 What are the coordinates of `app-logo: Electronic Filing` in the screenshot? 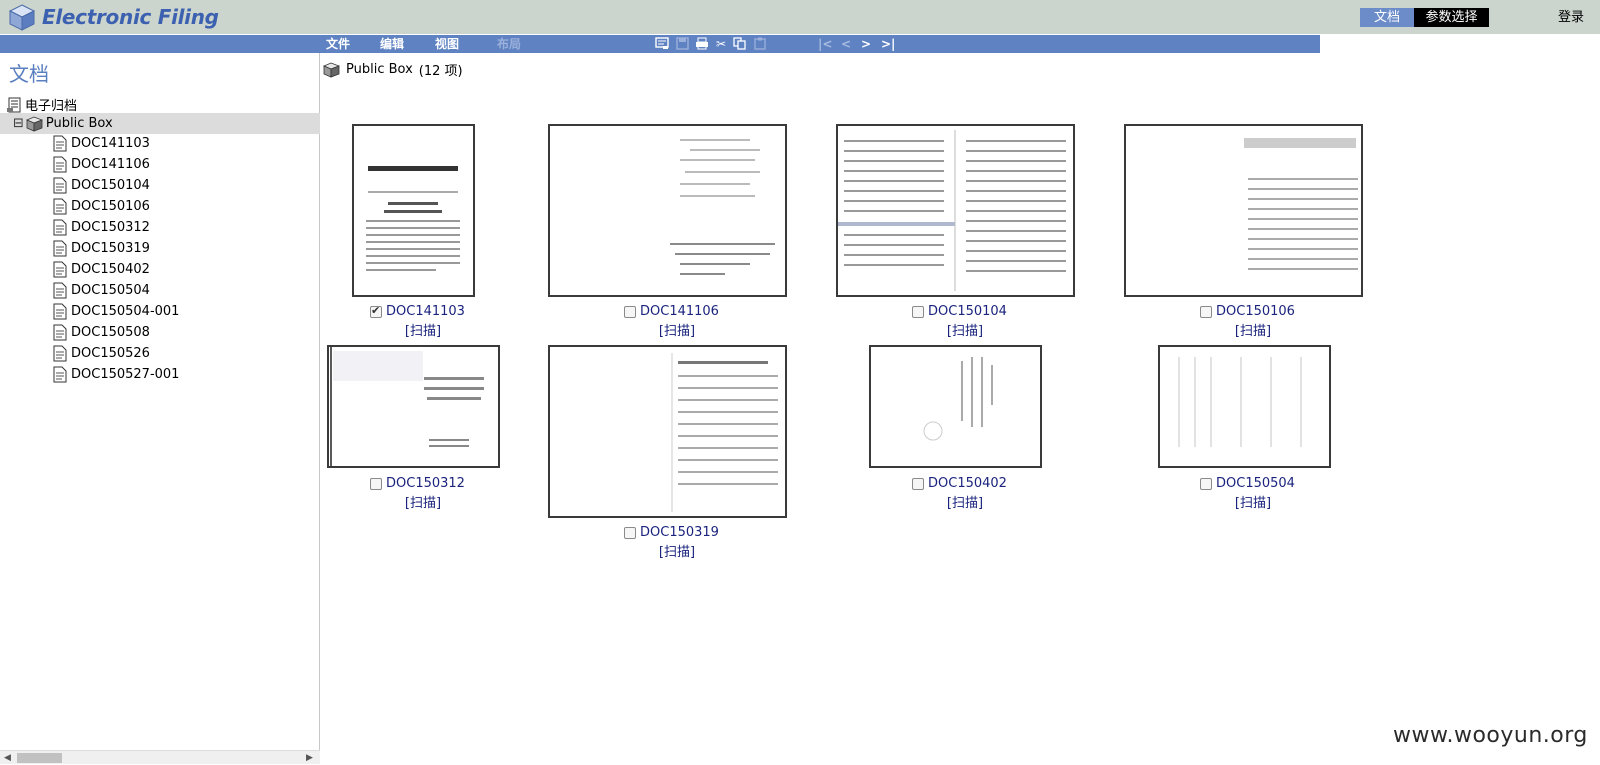 It's located at (113, 17).